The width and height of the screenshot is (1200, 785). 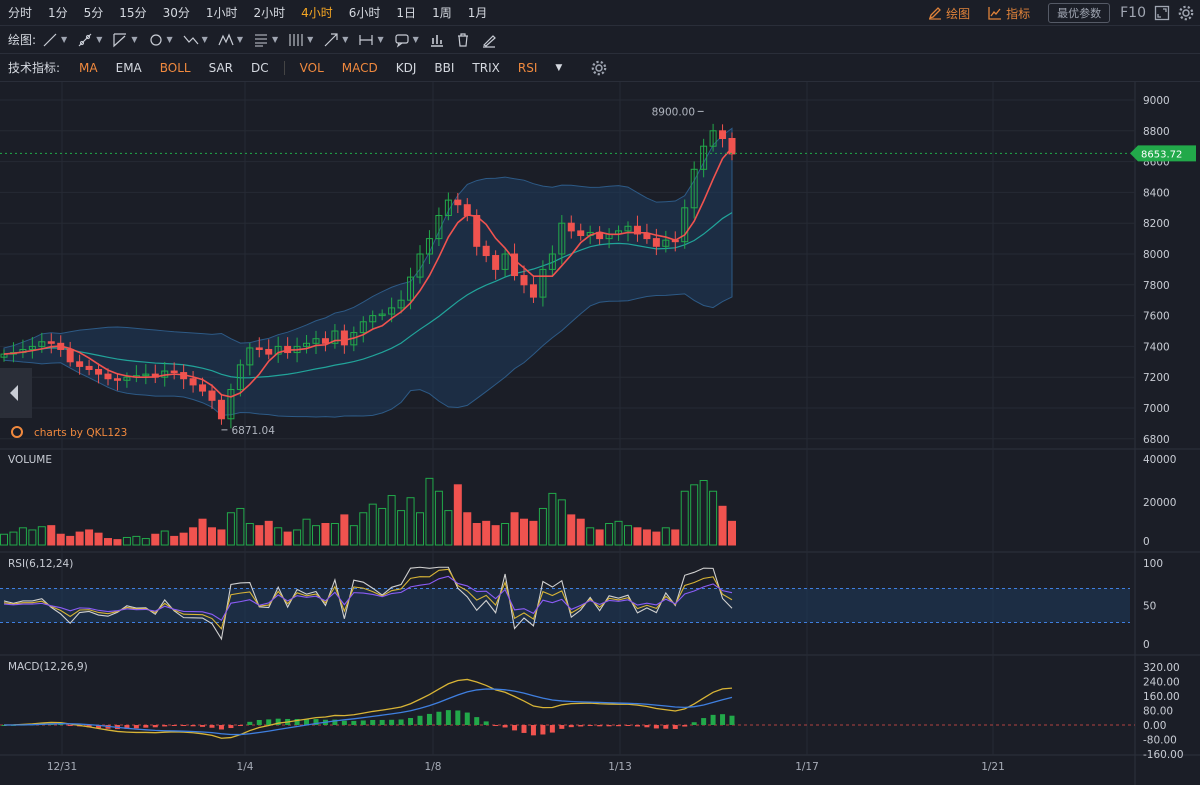 I want to click on indicator-button: 指标, so click(x=1009, y=13).